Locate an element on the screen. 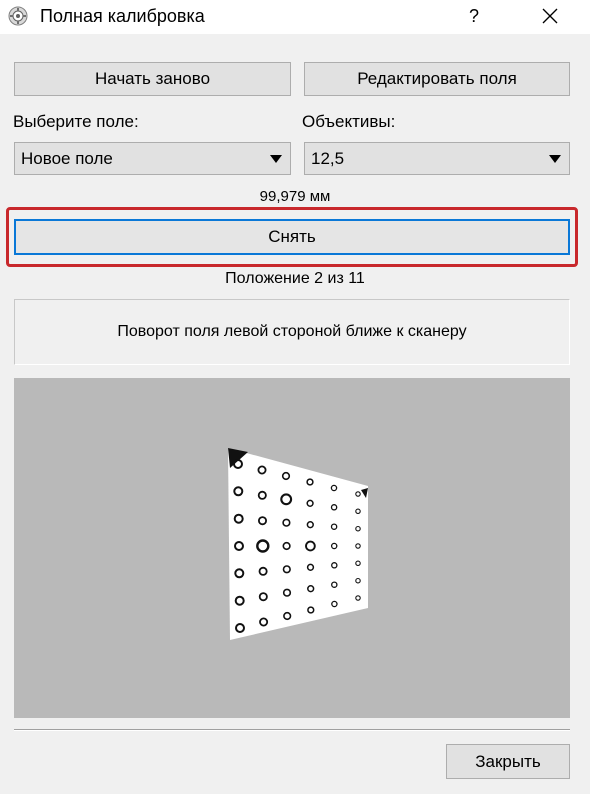  lens-select: 12,5 is located at coordinates (437, 158).